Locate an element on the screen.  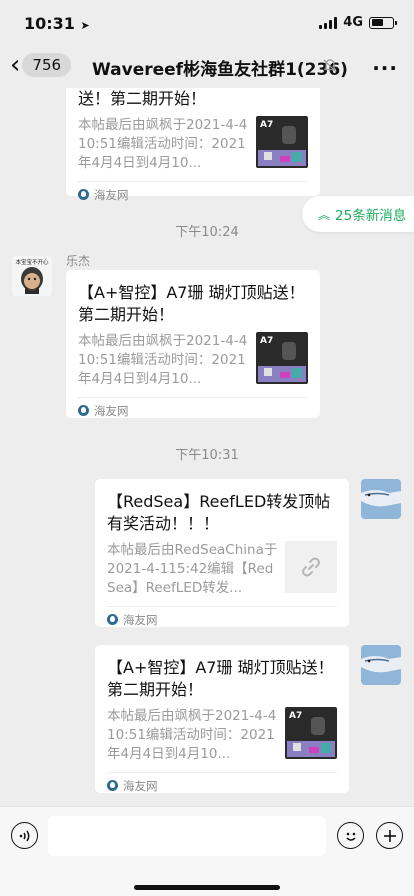
more-actions-button is located at coordinates (389, 835).